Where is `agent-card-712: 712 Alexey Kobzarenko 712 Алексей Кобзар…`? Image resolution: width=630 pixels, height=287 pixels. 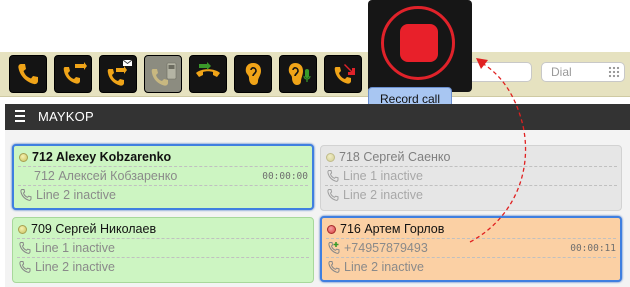 agent-card-712: 712 Alexey Kobzarenko 712 Алексей Кобзар… is located at coordinates (163, 177).